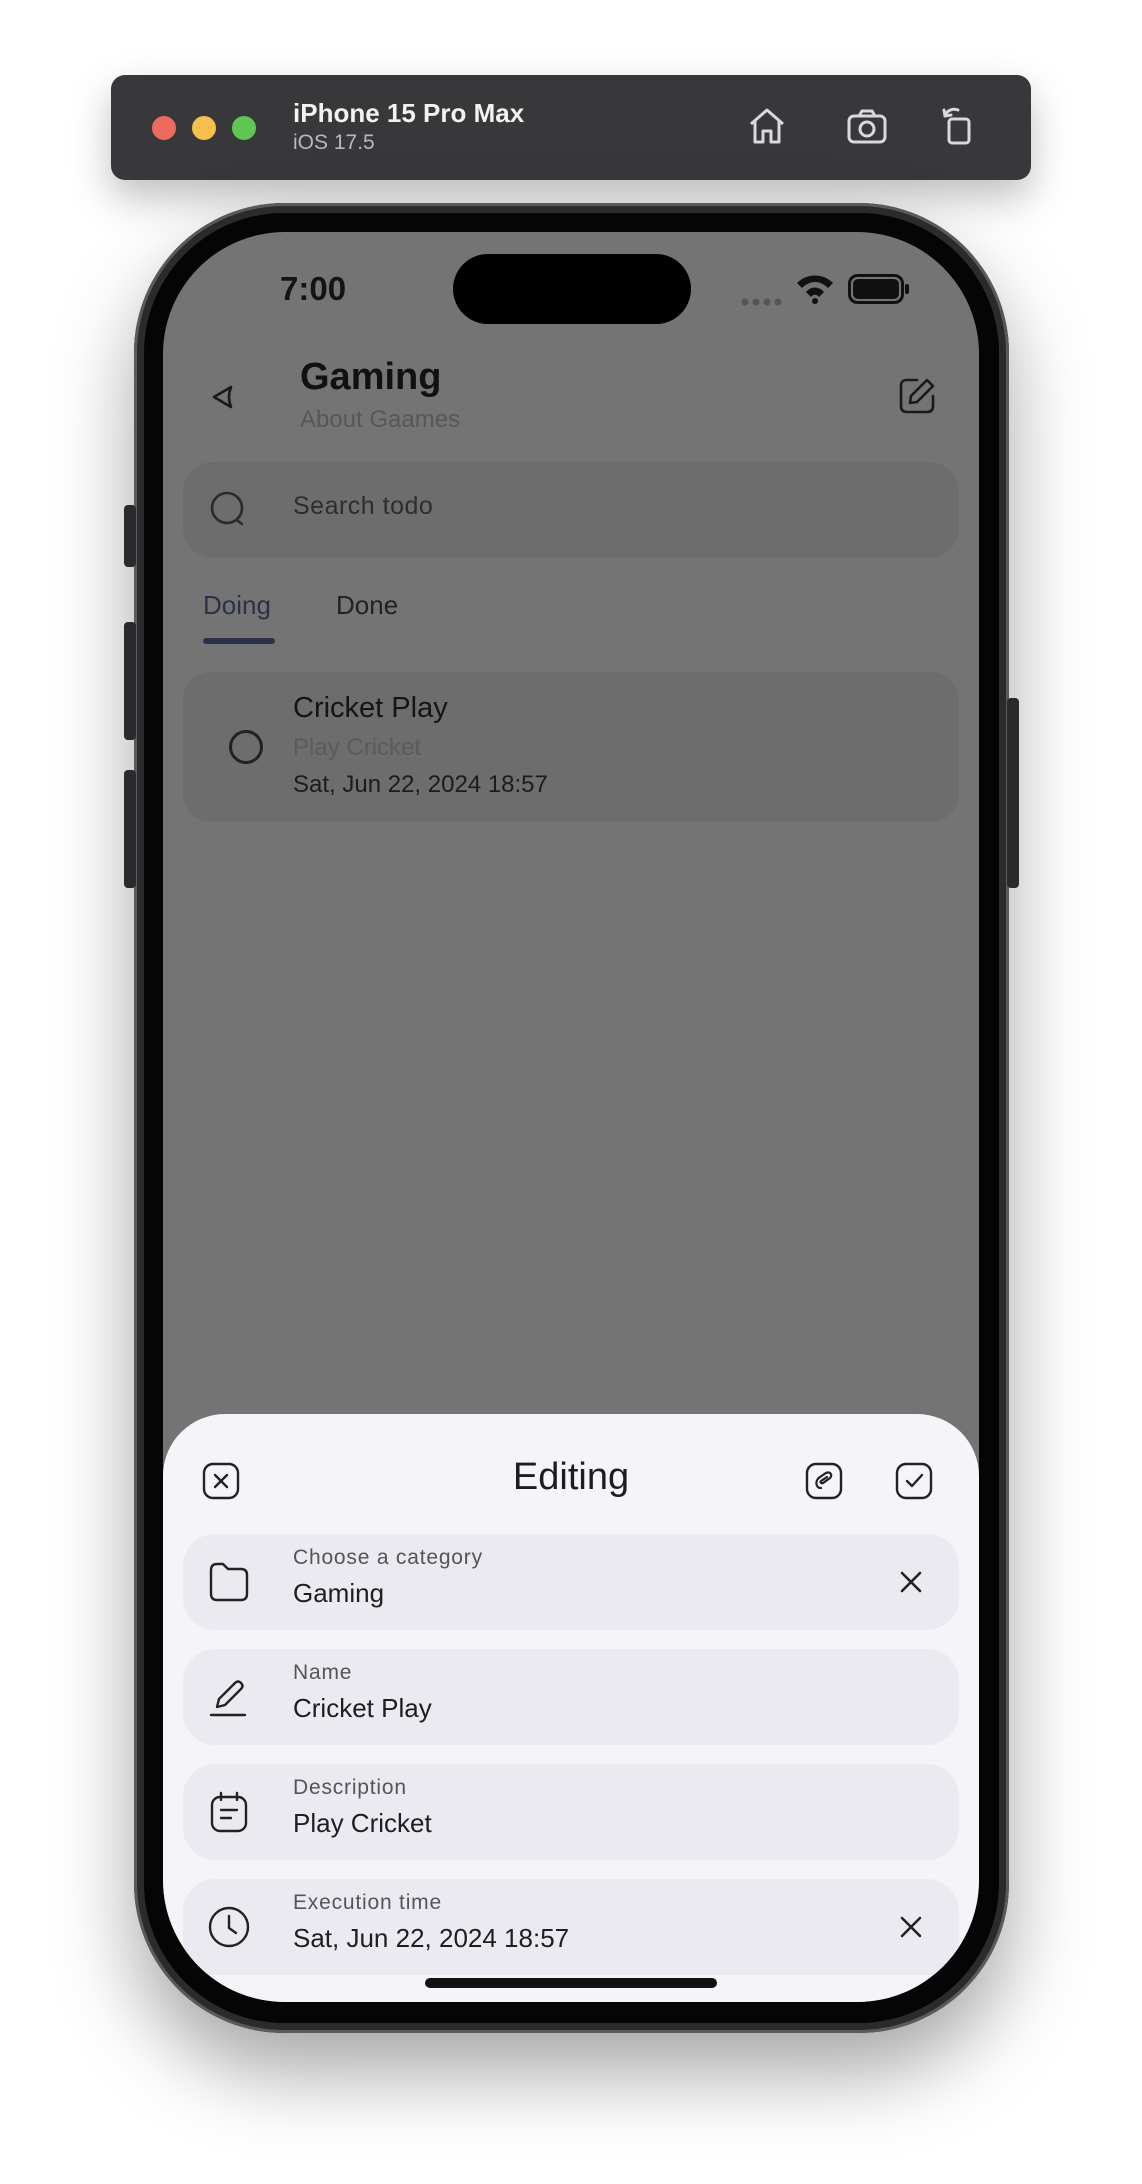  I want to click on description-label: Description, so click(350, 1787).